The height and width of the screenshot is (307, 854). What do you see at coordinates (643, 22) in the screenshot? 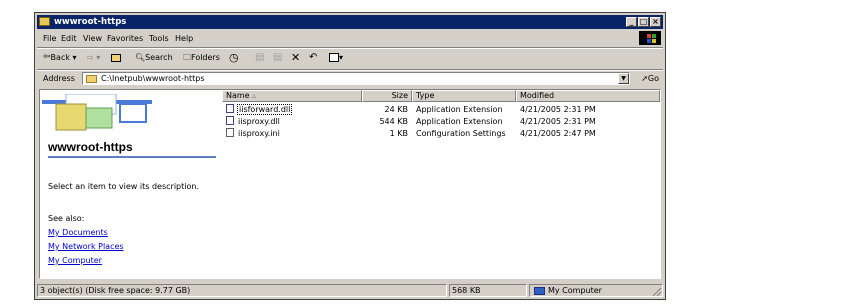
I see `maximize-button: □` at bounding box center [643, 22].